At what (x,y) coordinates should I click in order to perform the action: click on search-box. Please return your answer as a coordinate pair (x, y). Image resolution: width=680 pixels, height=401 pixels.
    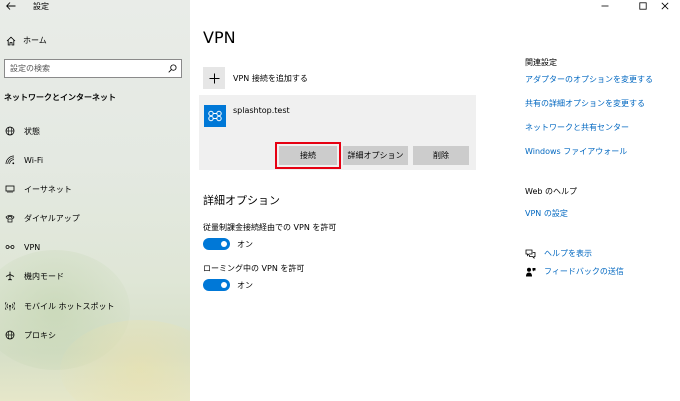
    Looking at the image, I should click on (93, 68).